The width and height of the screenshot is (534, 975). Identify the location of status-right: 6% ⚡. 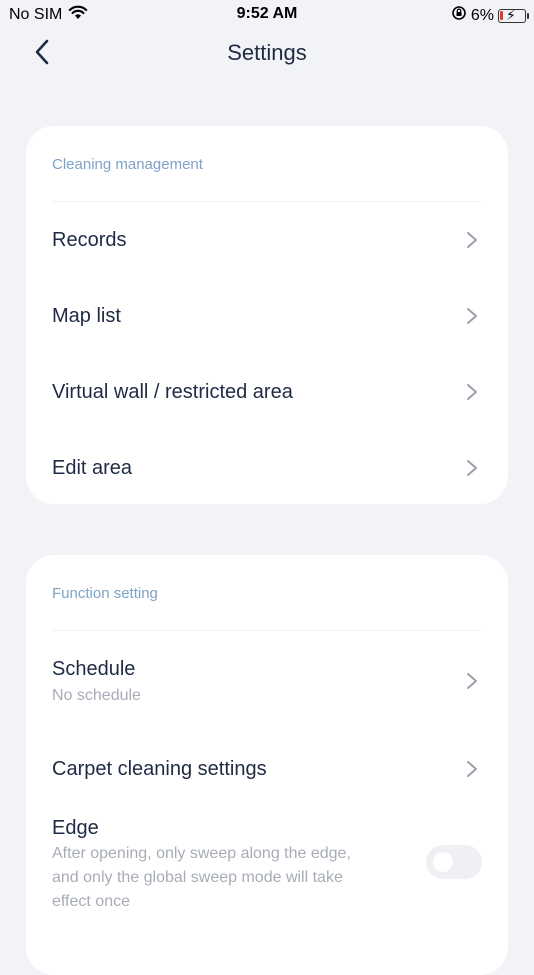
(490, 15).